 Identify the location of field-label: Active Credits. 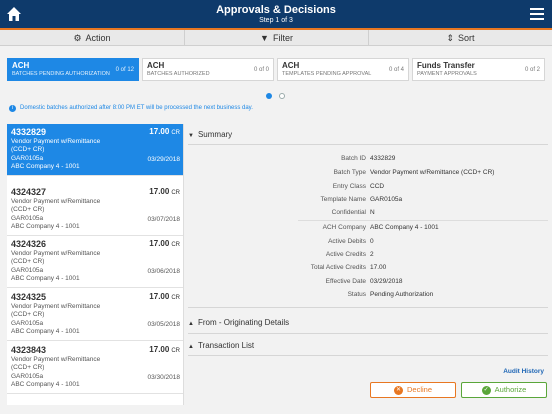
(345, 254).